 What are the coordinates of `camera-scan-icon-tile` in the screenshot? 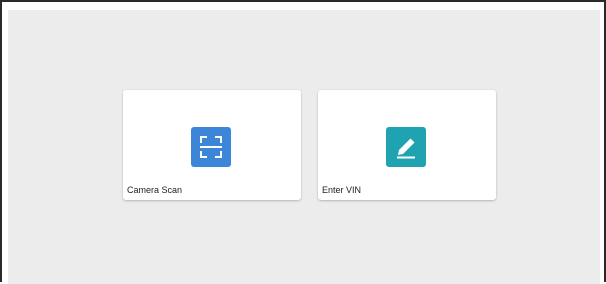 It's located at (211, 147).